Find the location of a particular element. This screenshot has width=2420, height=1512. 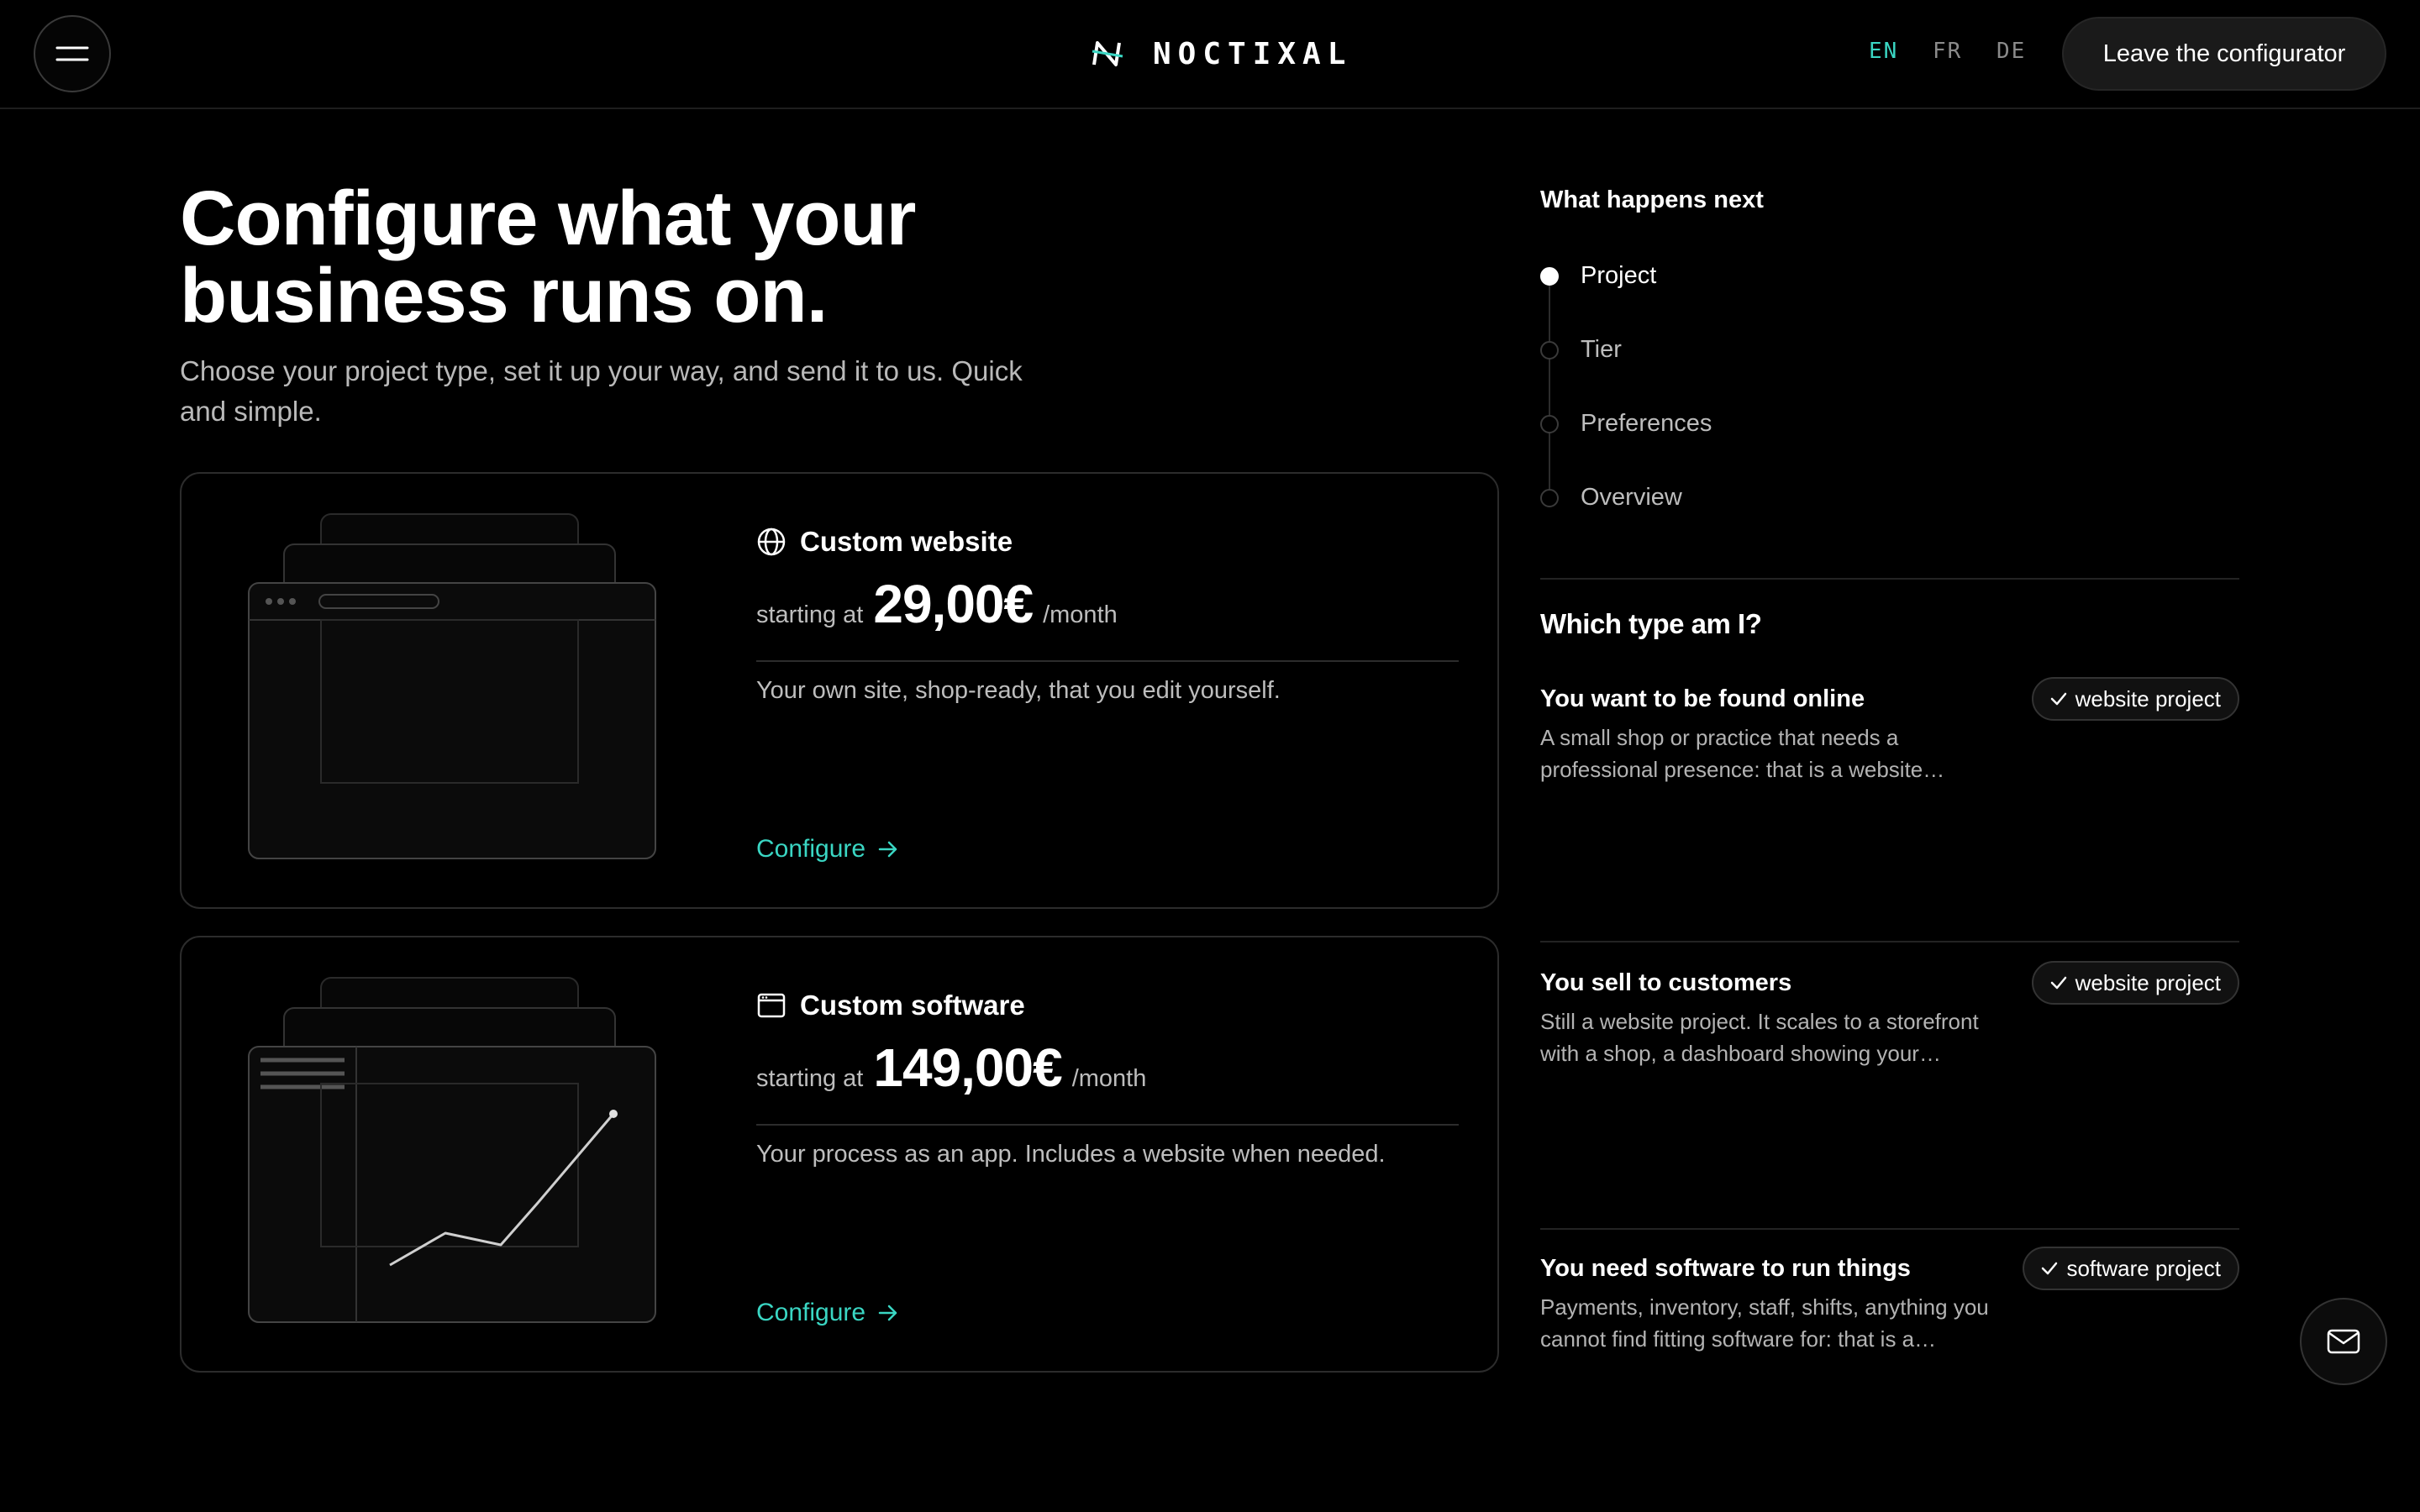

globe-icon is located at coordinates (771, 542).